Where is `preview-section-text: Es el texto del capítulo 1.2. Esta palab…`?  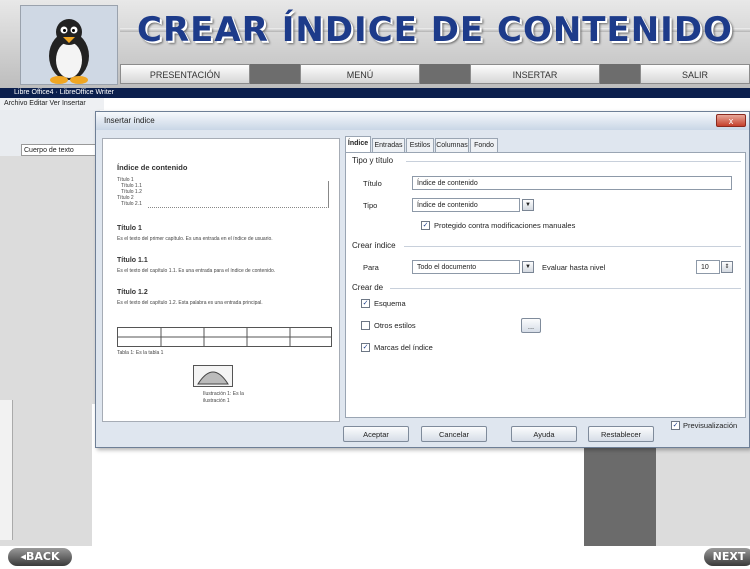 preview-section-text: Es el texto del capítulo 1.2. Esta palab… is located at coordinates (190, 303).